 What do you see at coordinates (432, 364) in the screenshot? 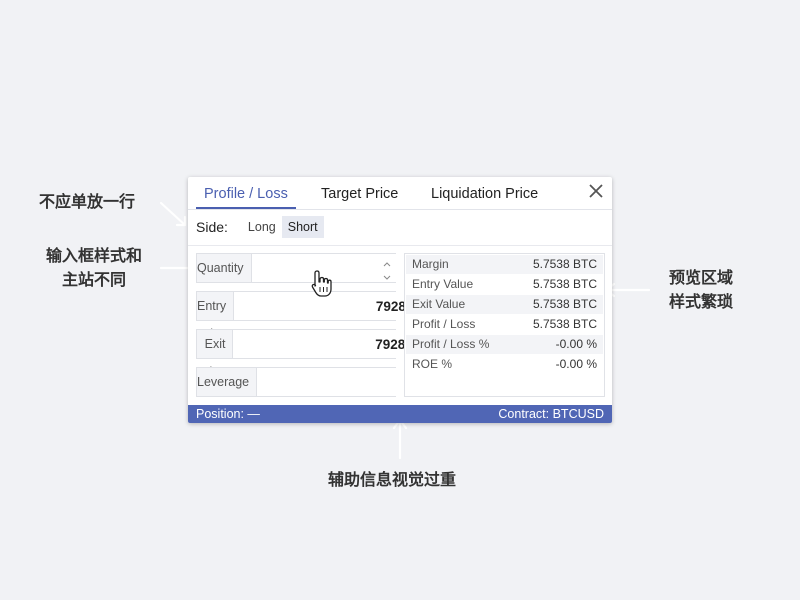
I see `preview-label: ROE %` at bounding box center [432, 364].